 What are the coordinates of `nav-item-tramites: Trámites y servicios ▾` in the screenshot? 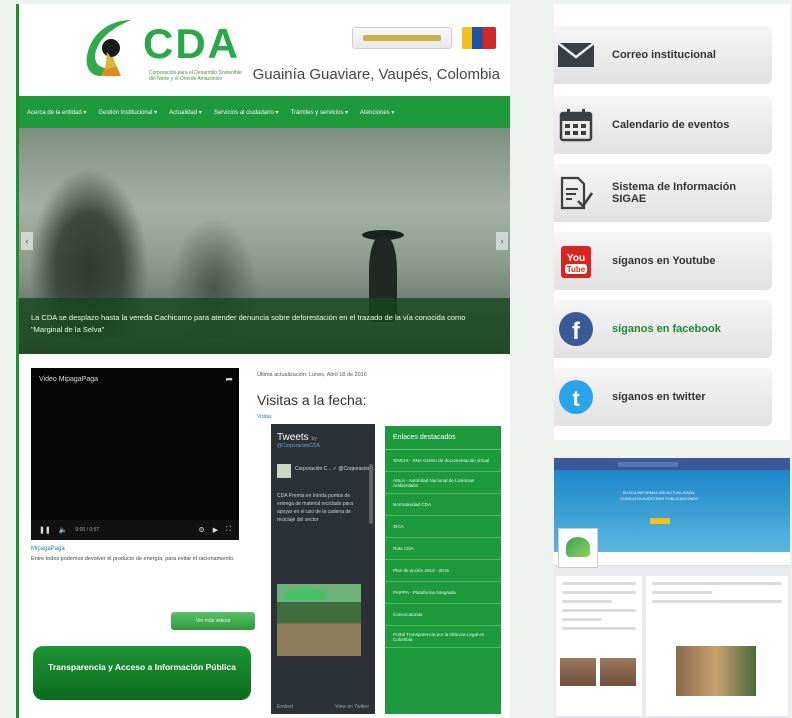 It's located at (319, 112).